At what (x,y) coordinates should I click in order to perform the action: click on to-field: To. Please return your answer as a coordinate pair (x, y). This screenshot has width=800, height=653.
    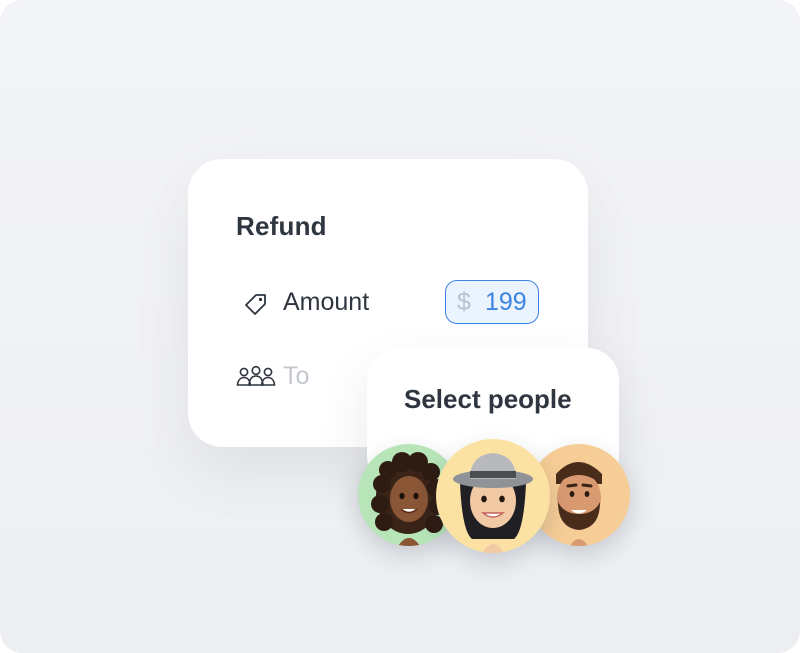
    Looking at the image, I should click on (296, 377).